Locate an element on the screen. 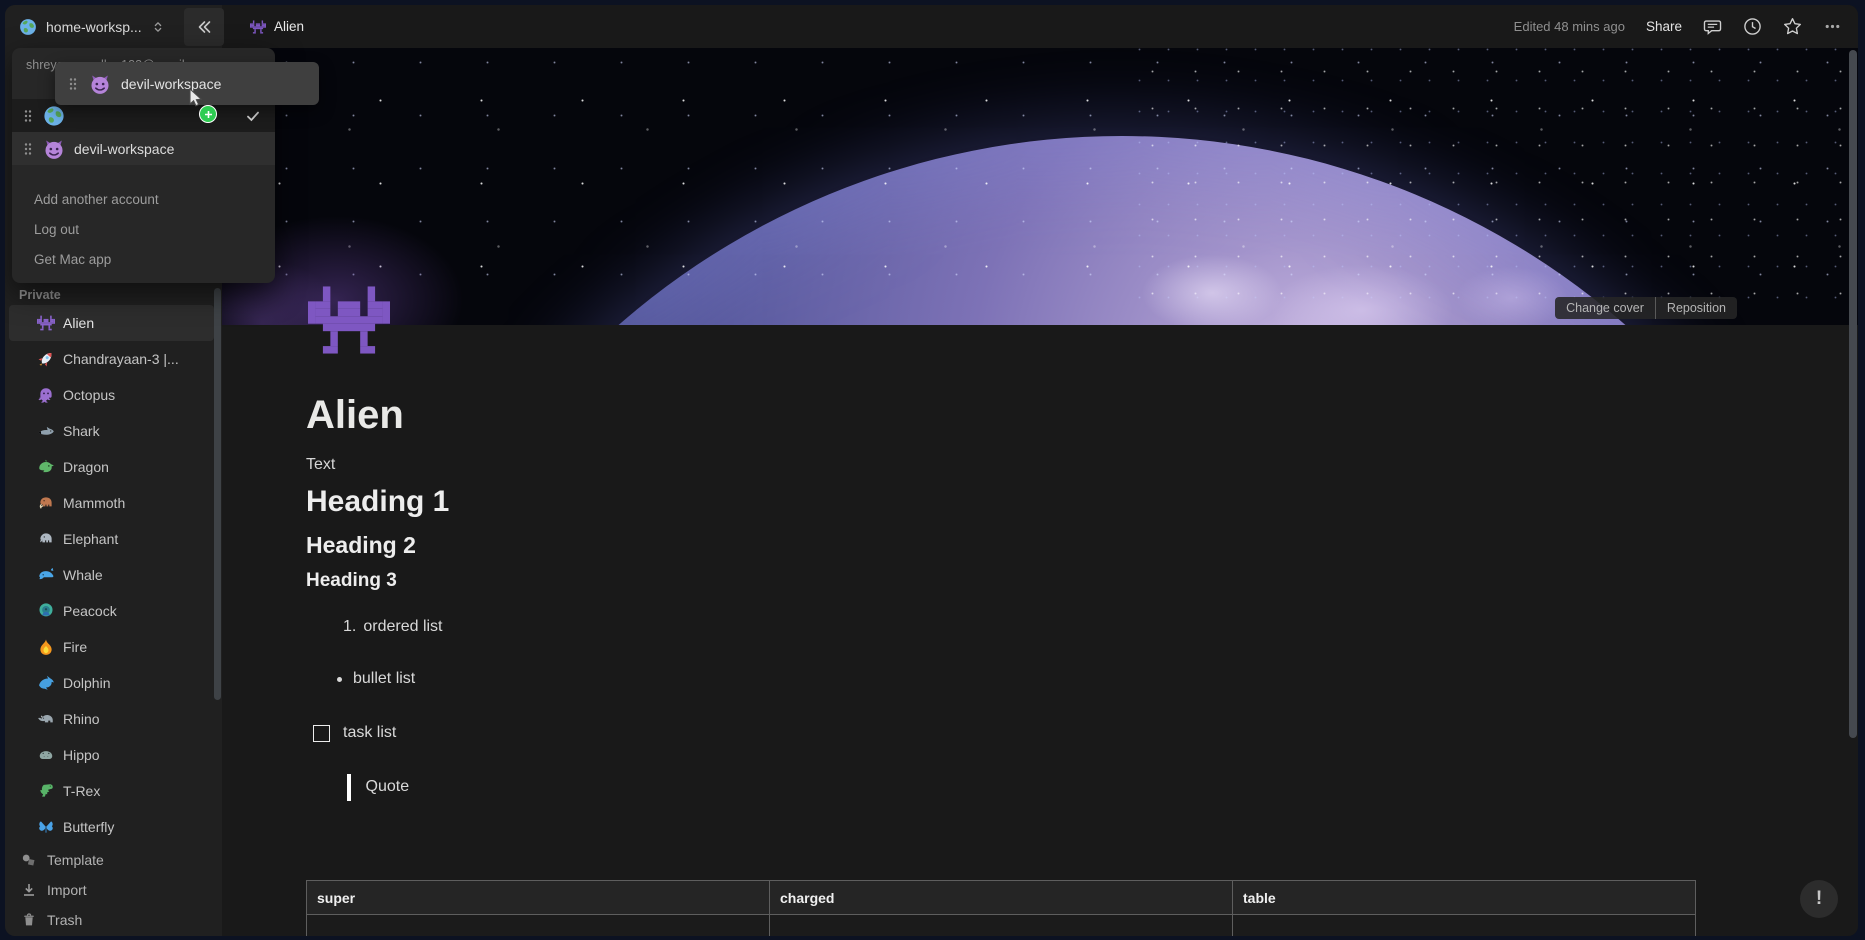  account-menu-add-another-account: Add another account is located at coordinates (143, 199).